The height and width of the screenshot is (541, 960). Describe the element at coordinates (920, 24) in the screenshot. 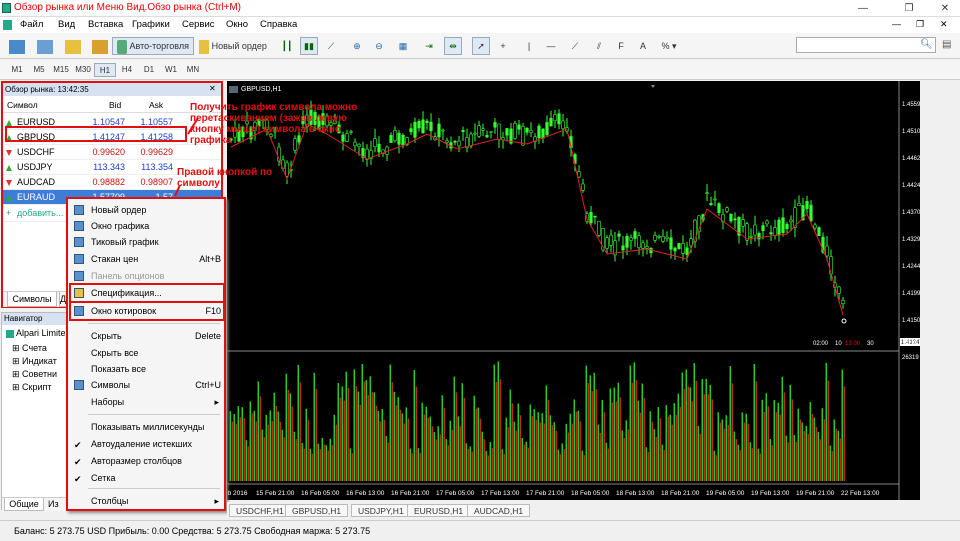

I see `child-restore-icon: ❐` at that location.